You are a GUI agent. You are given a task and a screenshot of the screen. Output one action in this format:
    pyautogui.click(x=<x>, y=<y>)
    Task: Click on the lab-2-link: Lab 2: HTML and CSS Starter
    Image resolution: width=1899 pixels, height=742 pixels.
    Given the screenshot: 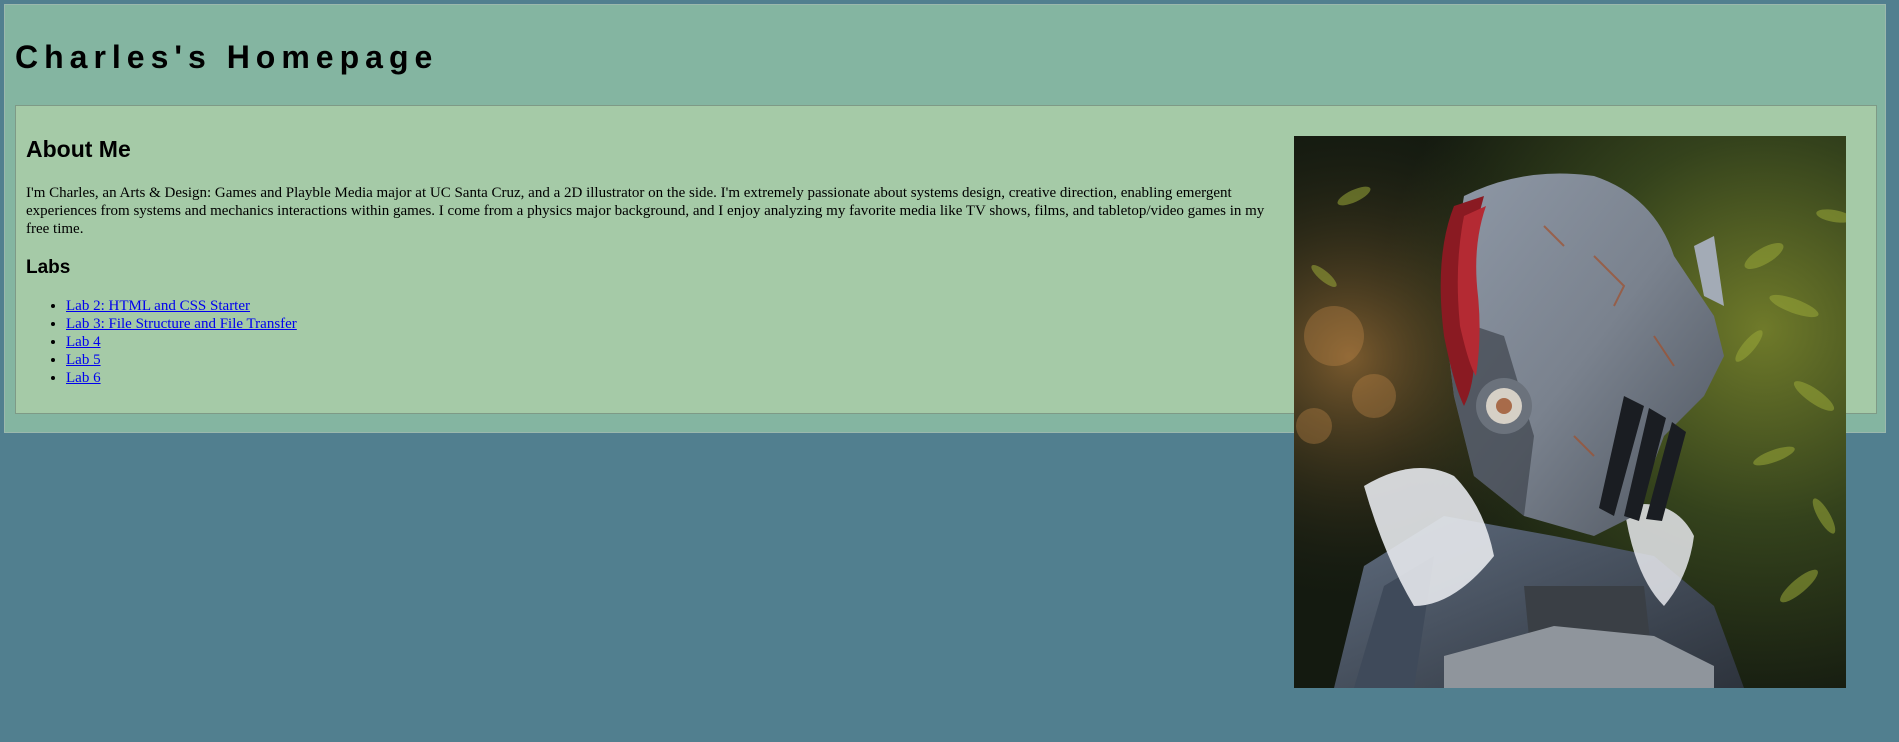 What is the action you would take?
    pyautogui.click(x=158, y=306)
    